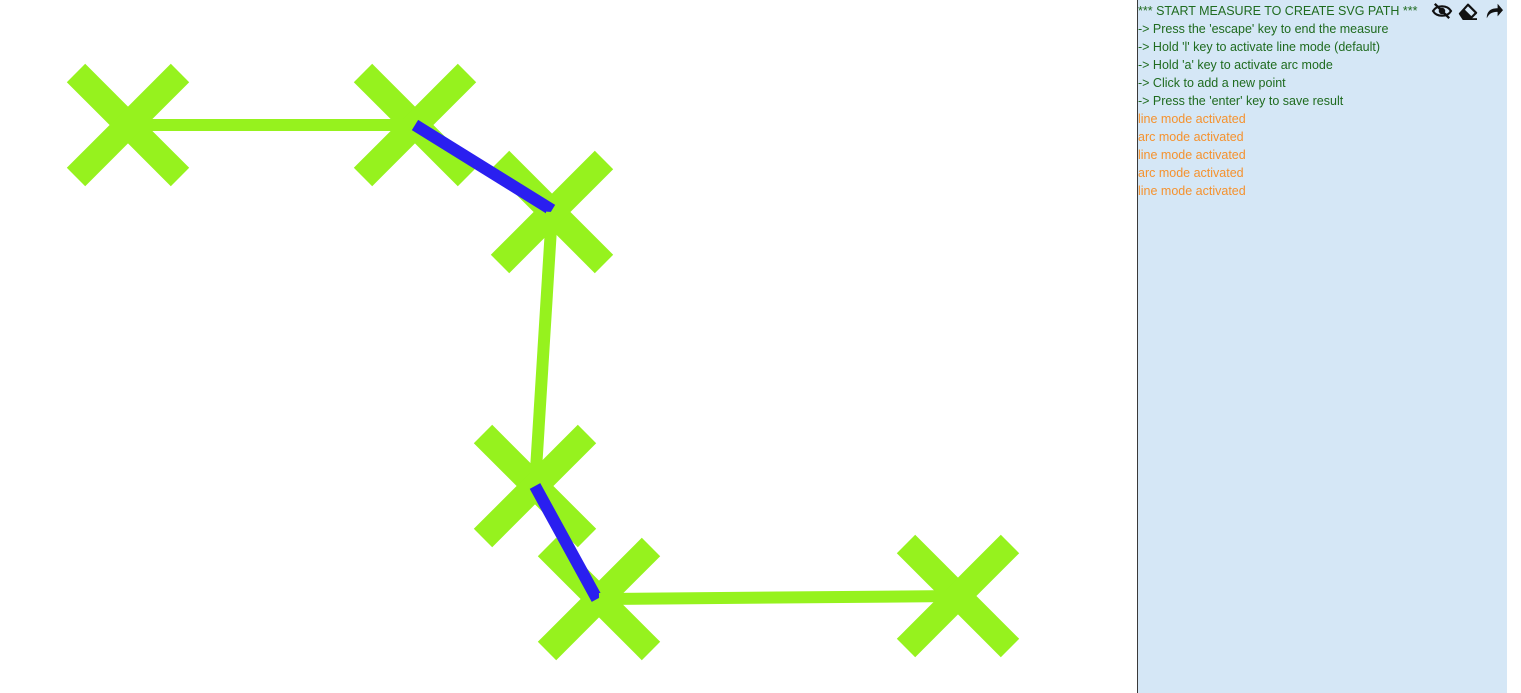 This screenshot has height=693, width=1521. I want to click on log-instruction: -> Click to add a new point, so click(1212, 83).